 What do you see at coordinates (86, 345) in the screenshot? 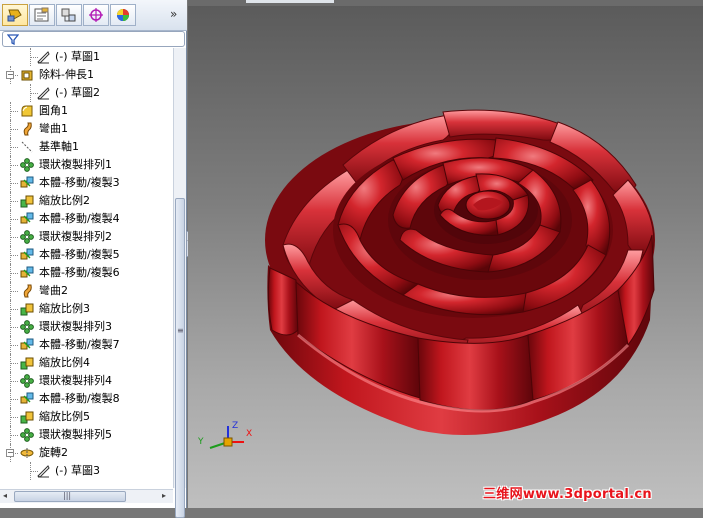
I see `feature-tree-item: 本體-移動/複製7` at bounding box center [86, 345].